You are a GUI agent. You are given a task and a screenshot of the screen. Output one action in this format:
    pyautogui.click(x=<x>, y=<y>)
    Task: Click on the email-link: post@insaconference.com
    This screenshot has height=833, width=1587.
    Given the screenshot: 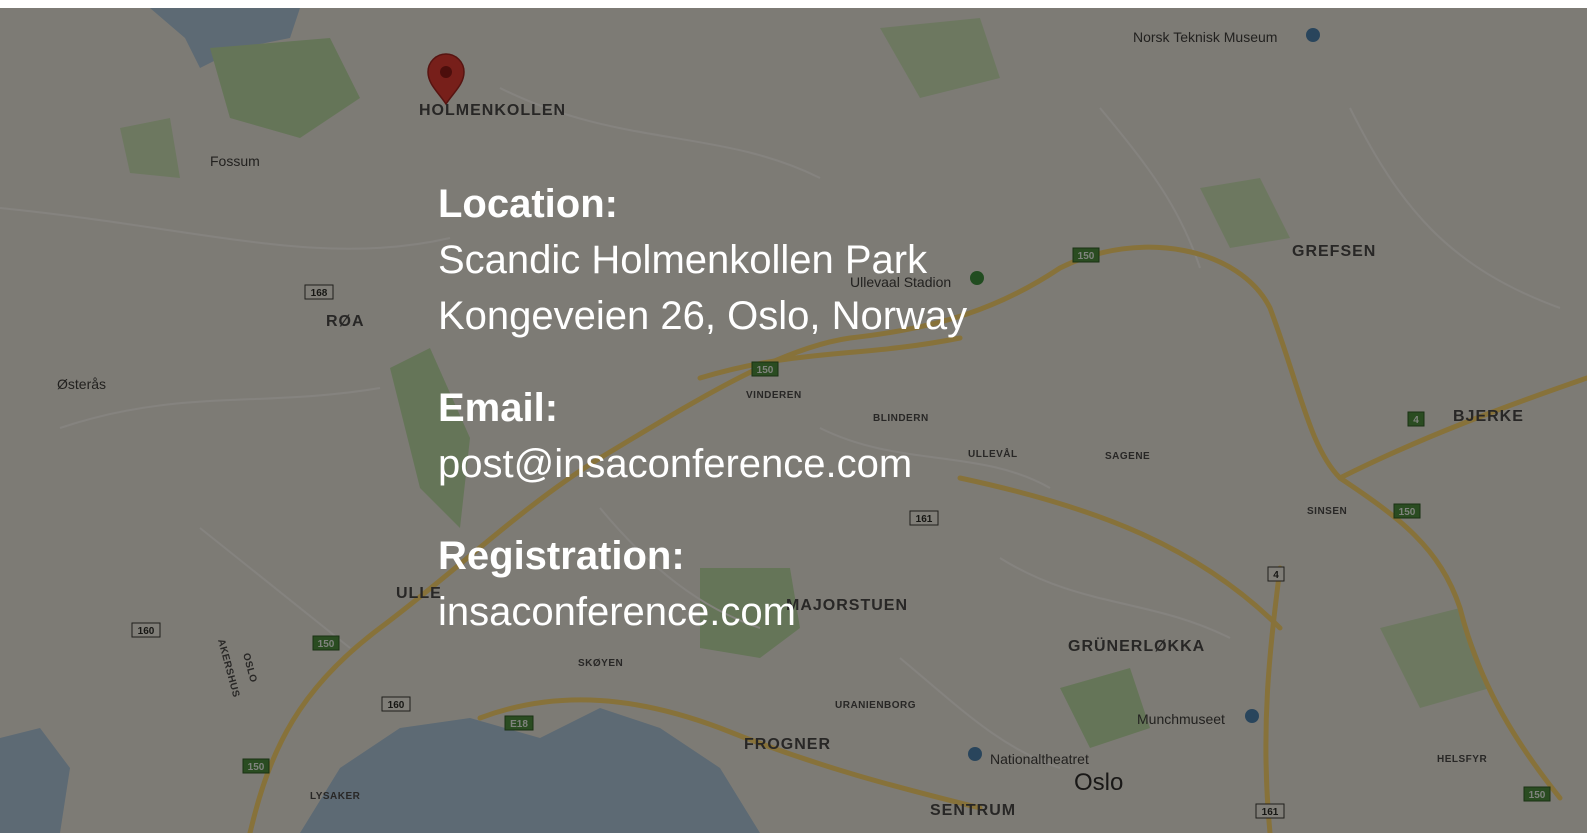 What is the action you would take?
    pyautogui.click(x=702, y=464)
    